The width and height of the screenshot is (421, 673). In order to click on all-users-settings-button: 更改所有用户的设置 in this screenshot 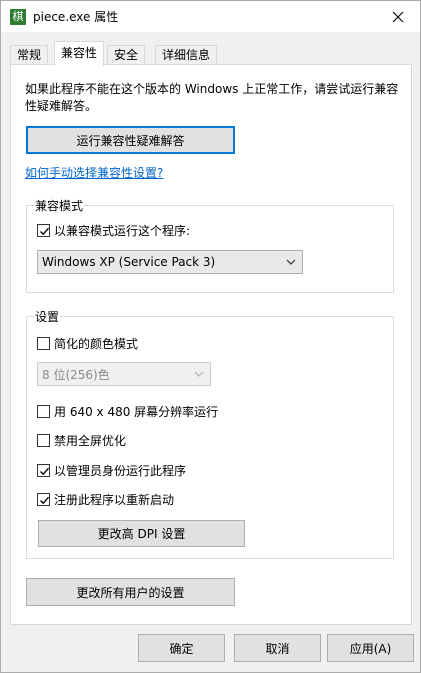, I will do `click(130, 592)`.